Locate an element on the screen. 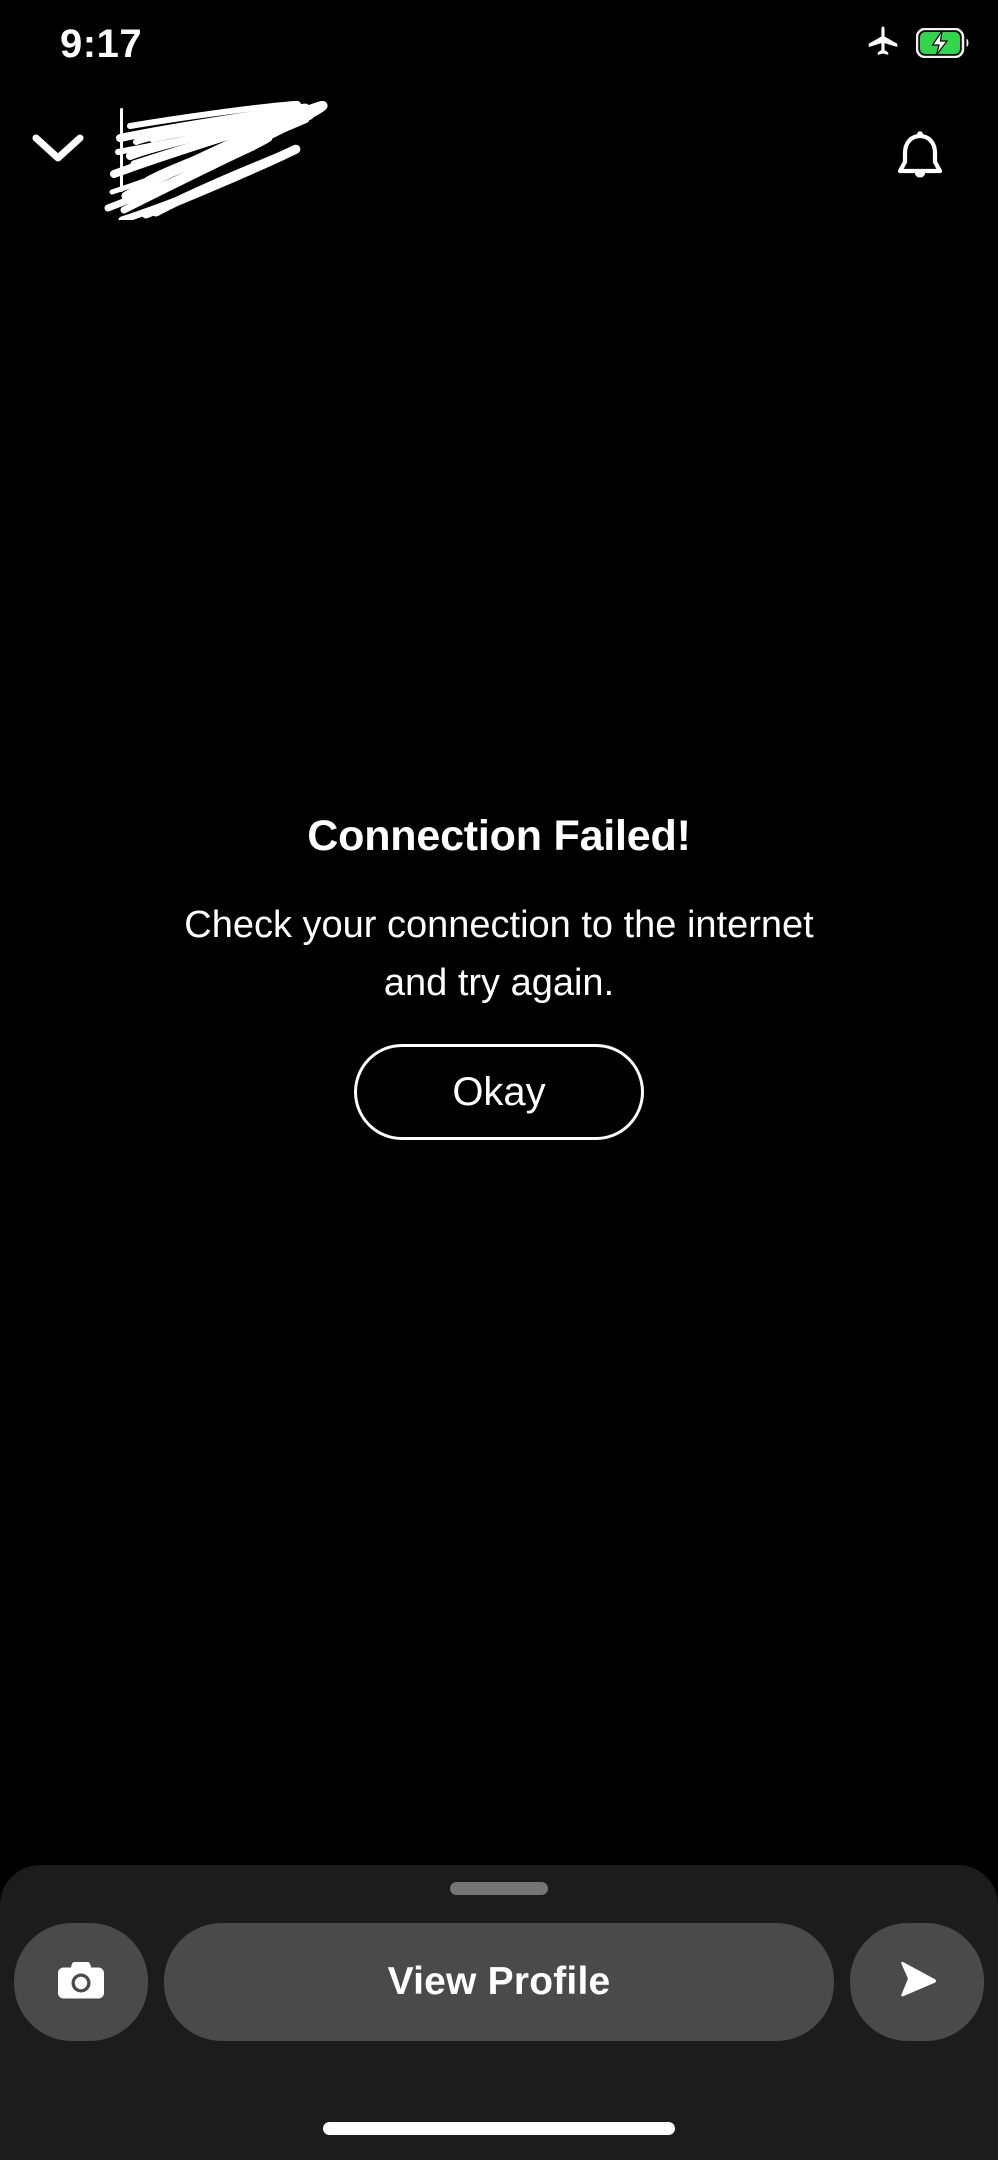  home-indicator is located at coordinates (499, 2128).